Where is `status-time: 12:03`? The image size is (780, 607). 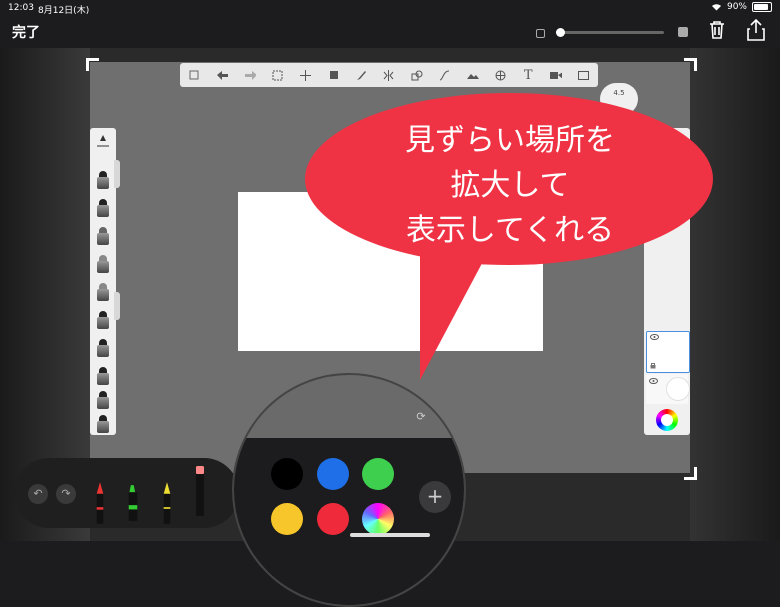
status-time: 12:03 is located at coordinates (21, 8).